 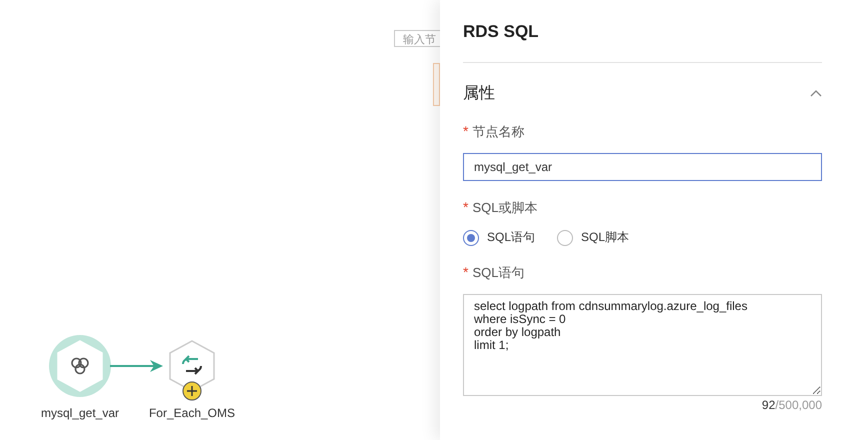 I want to click on radio-option: SQL语句, so click(x=499, y=237).